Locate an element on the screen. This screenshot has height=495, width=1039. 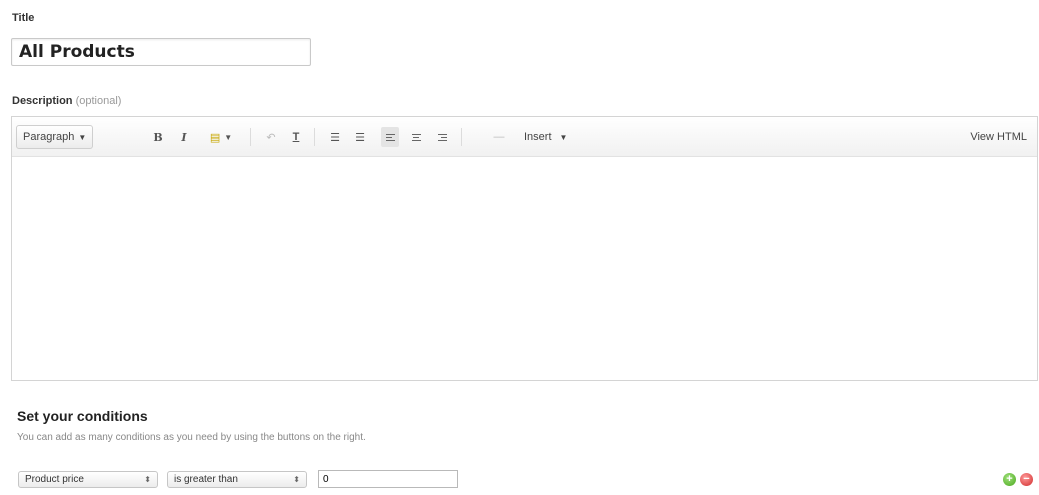
title-input is located at coordinates (161, 52).